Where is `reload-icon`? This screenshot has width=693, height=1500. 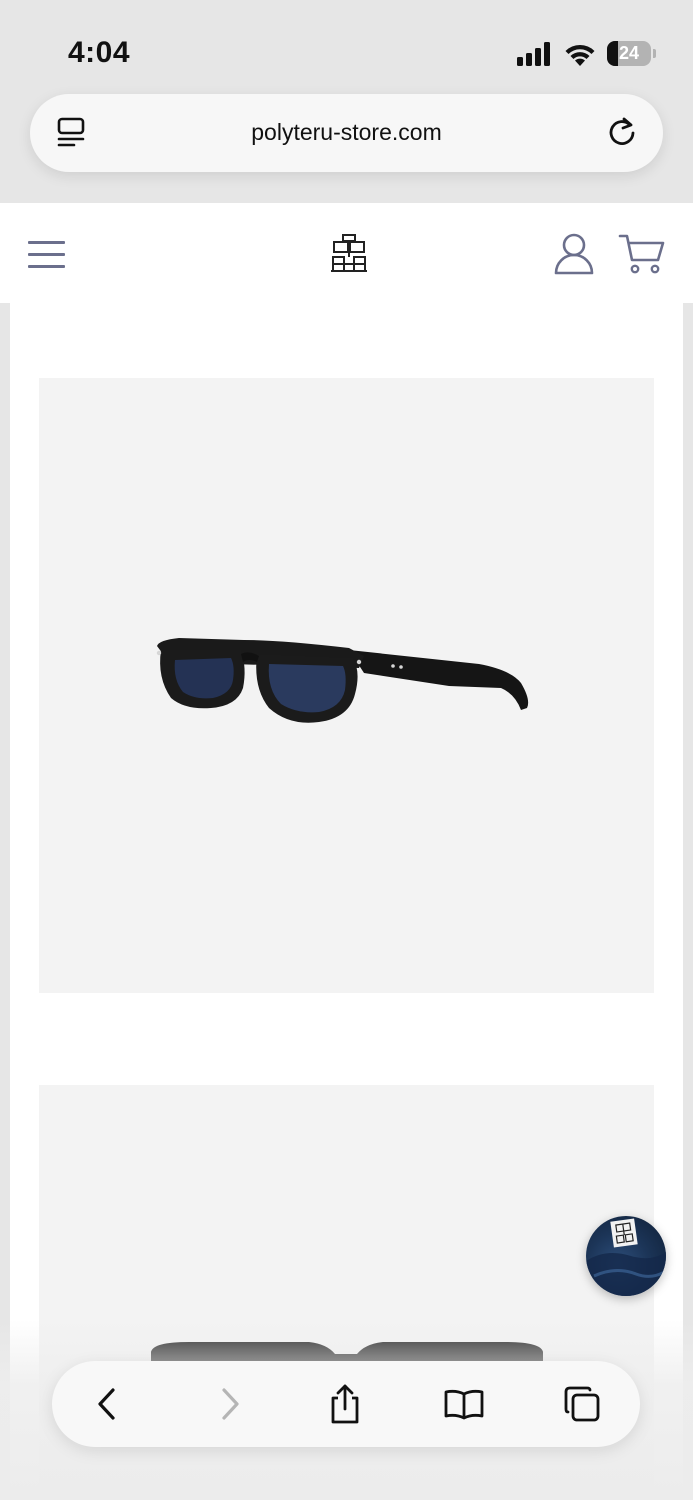 reload-icon is located at coordinates (622, 132).